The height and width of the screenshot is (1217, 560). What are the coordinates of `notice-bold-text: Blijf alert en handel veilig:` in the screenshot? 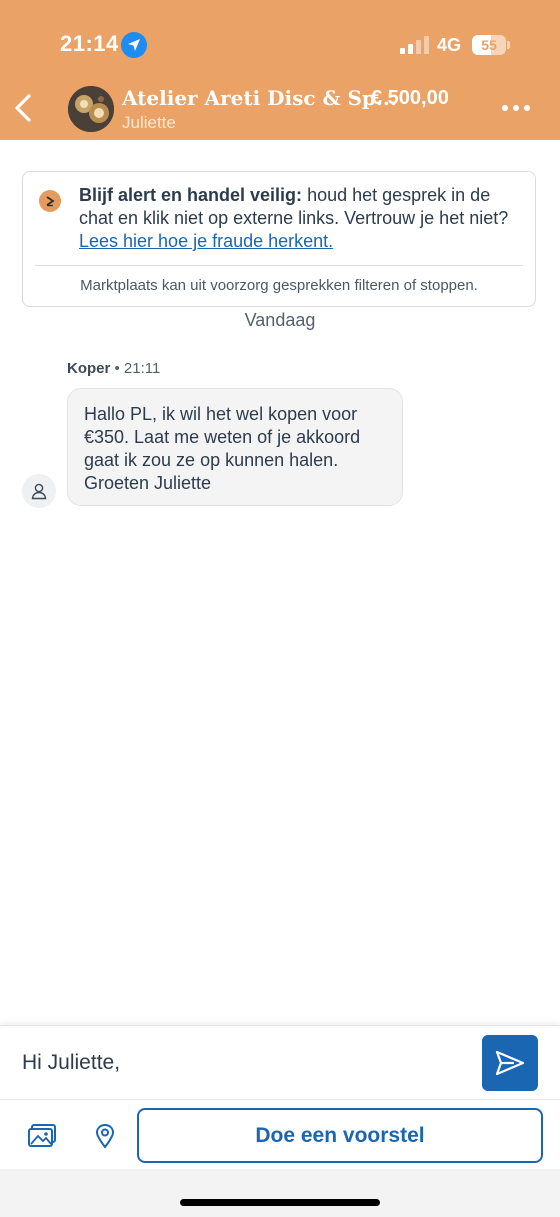 It's located at (191, 195).